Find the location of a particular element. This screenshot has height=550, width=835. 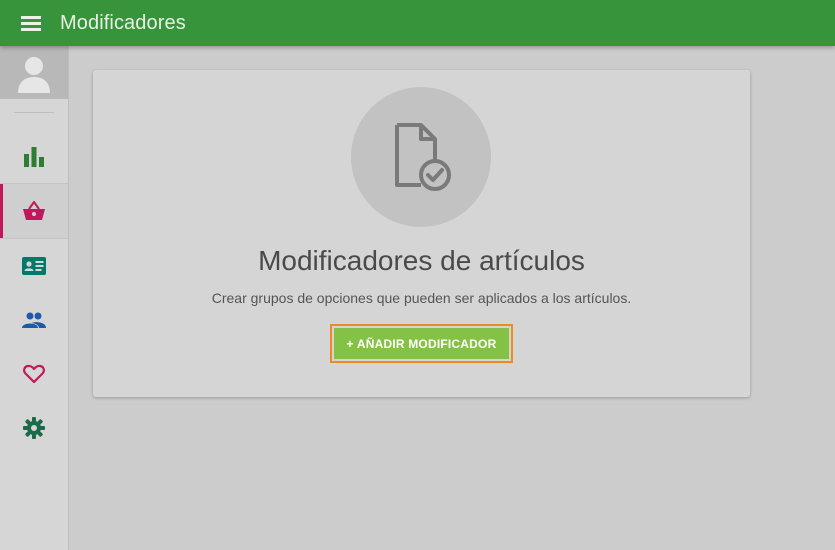

bar-chart-icon is located at coordinates (34, 157).